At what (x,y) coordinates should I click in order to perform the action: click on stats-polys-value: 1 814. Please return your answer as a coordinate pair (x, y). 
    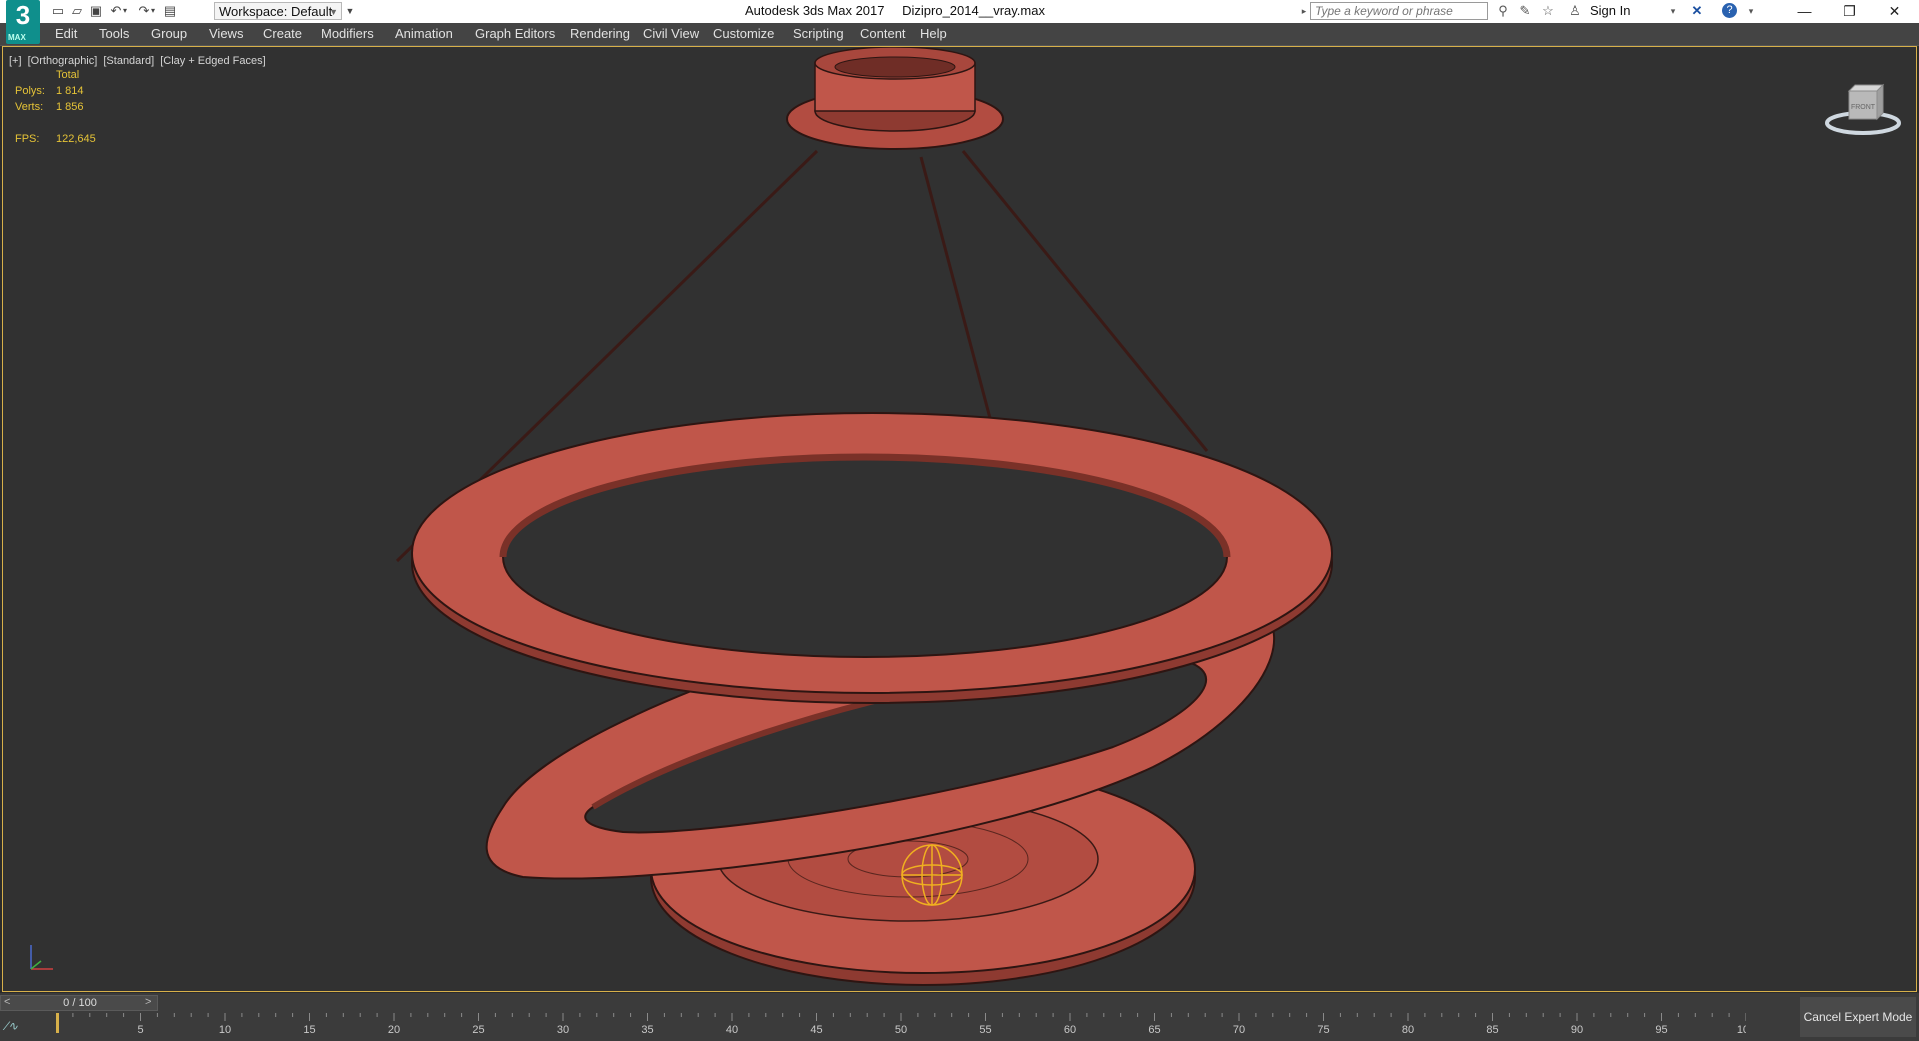
    Looking at the image, I should click on (70, 91).